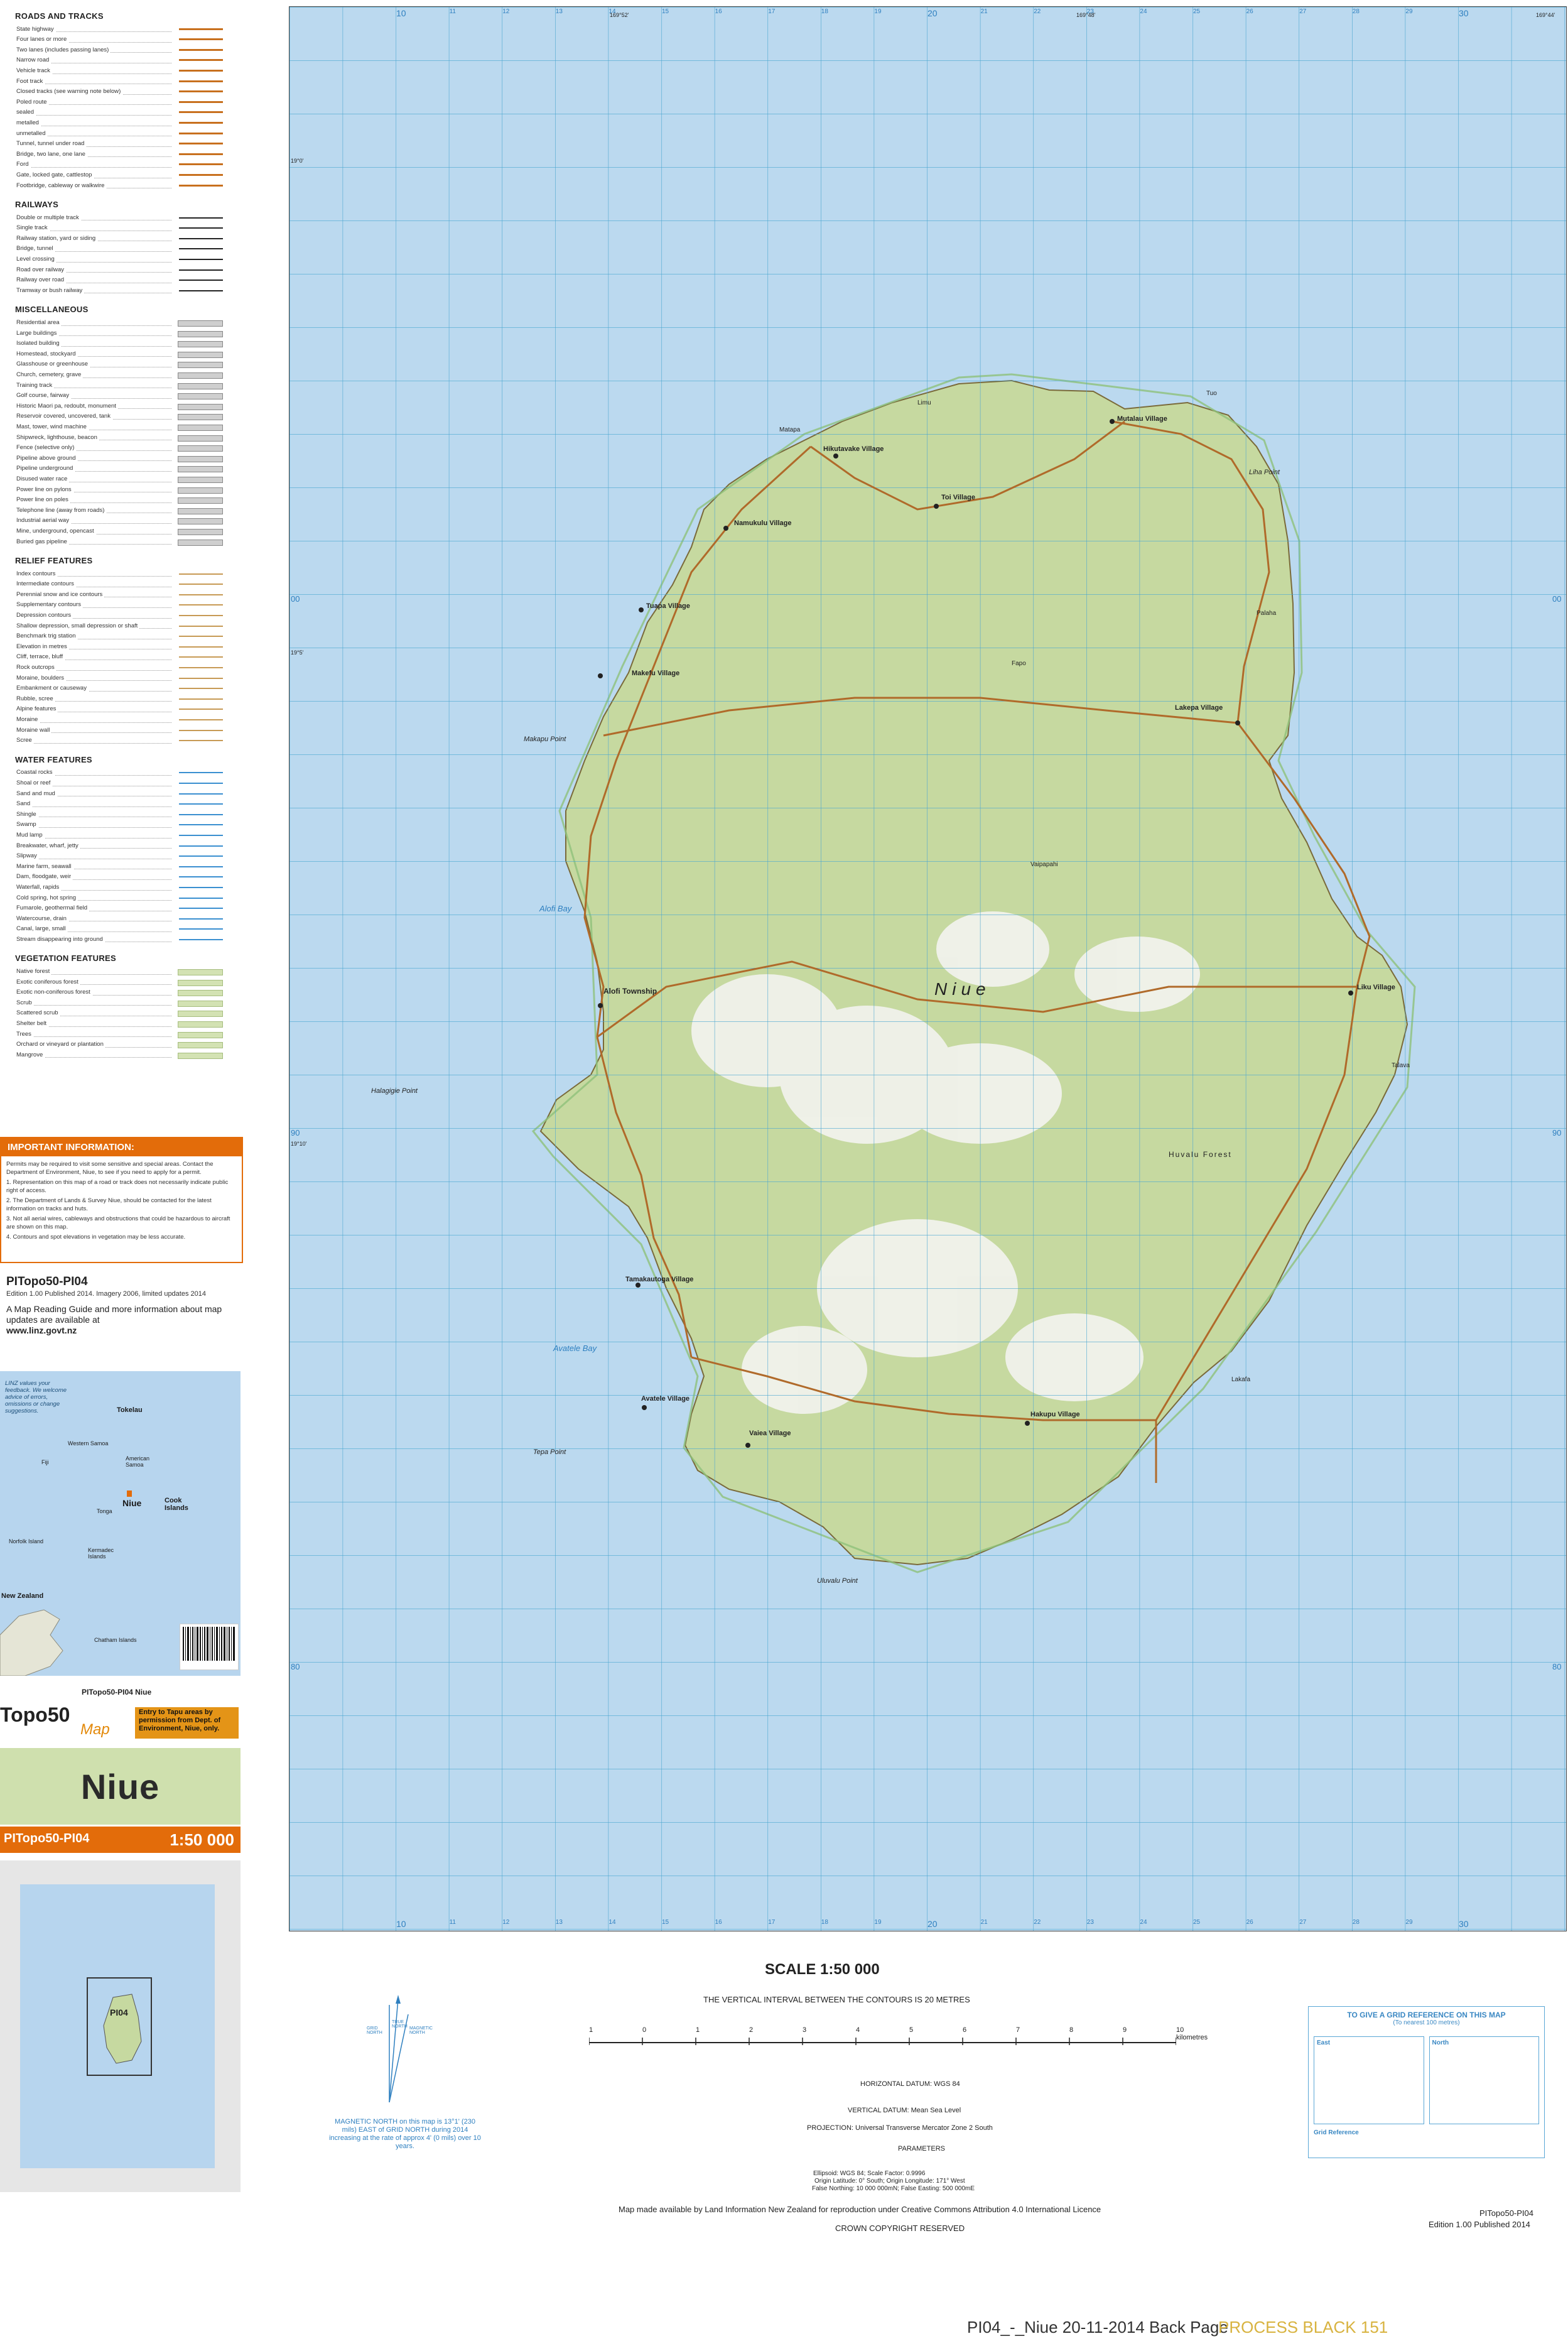  What do you see at coordinates (1545, 15) in the screenshot?
I see `lon-label-3: 169°44'` at bounding box center [1545, 15].